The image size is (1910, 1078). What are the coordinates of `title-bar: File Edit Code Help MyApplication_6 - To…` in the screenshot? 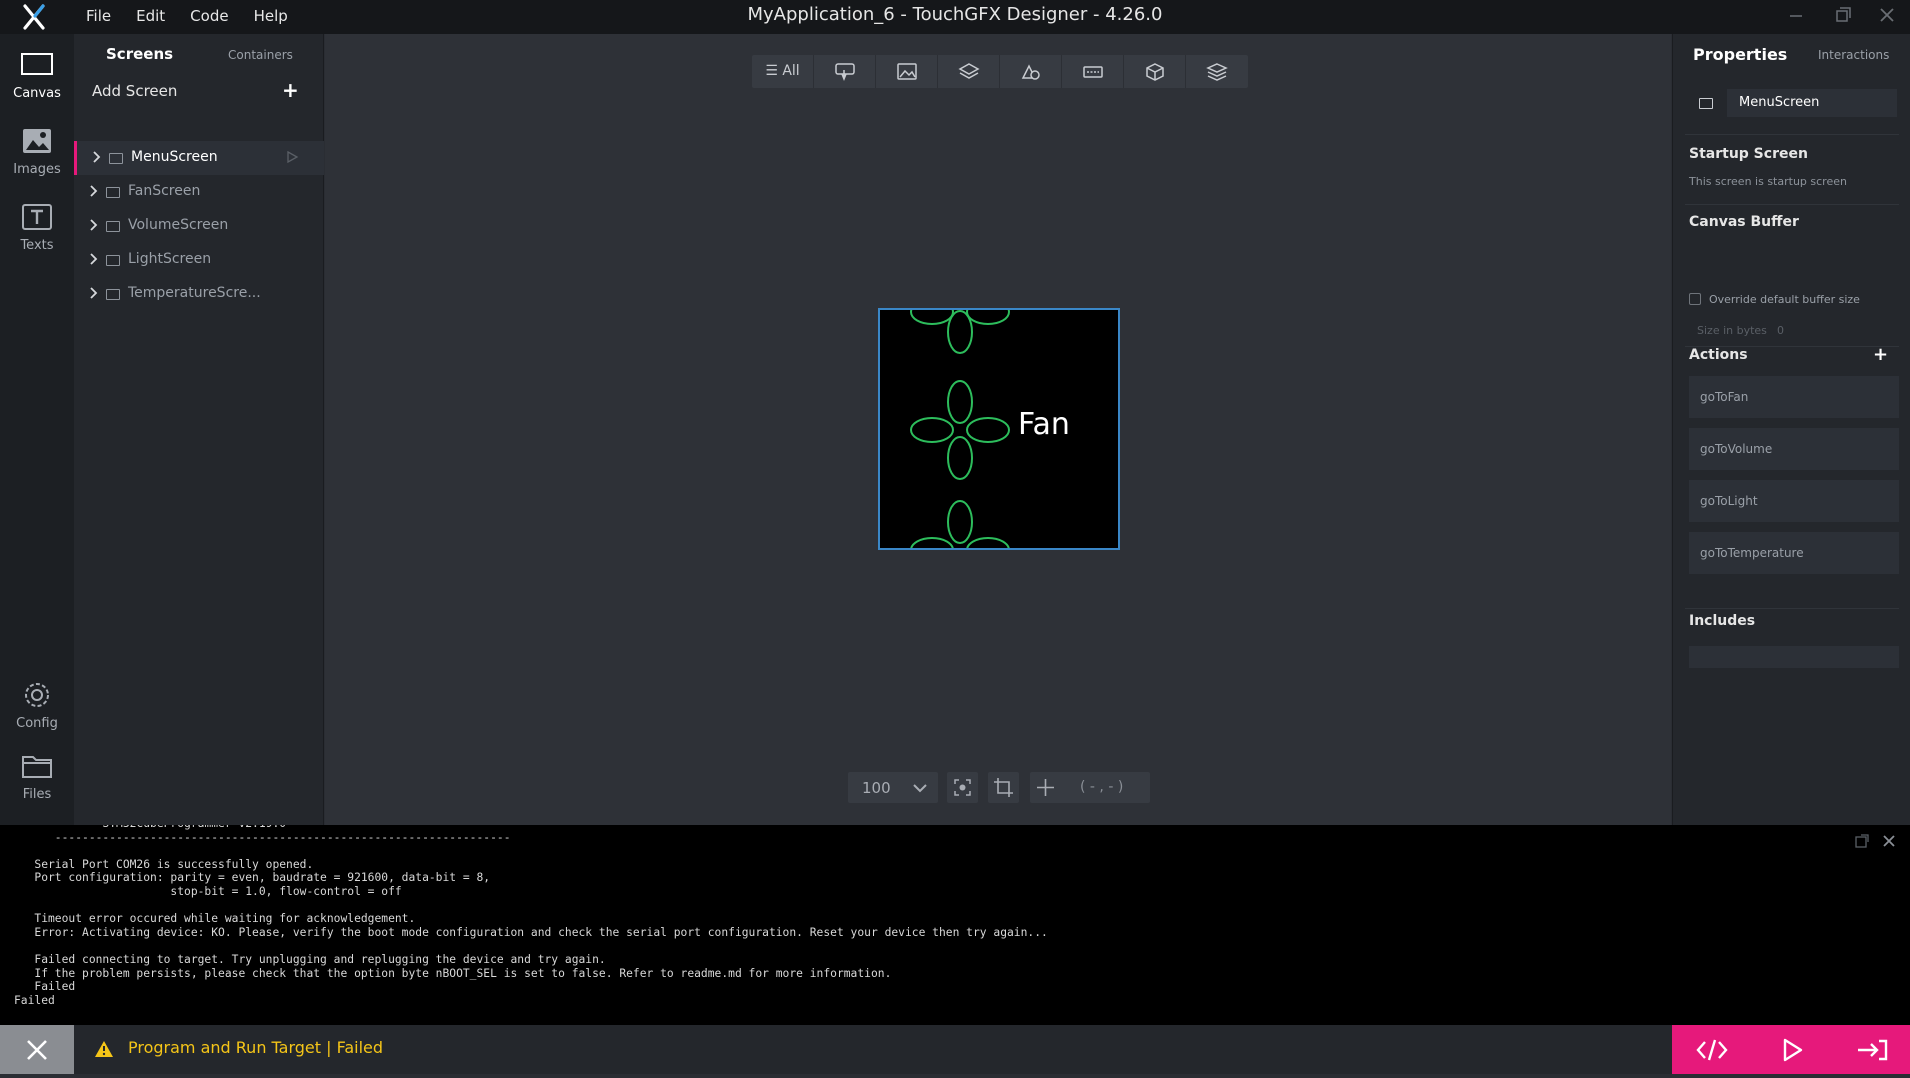 It's located at (955, 17).